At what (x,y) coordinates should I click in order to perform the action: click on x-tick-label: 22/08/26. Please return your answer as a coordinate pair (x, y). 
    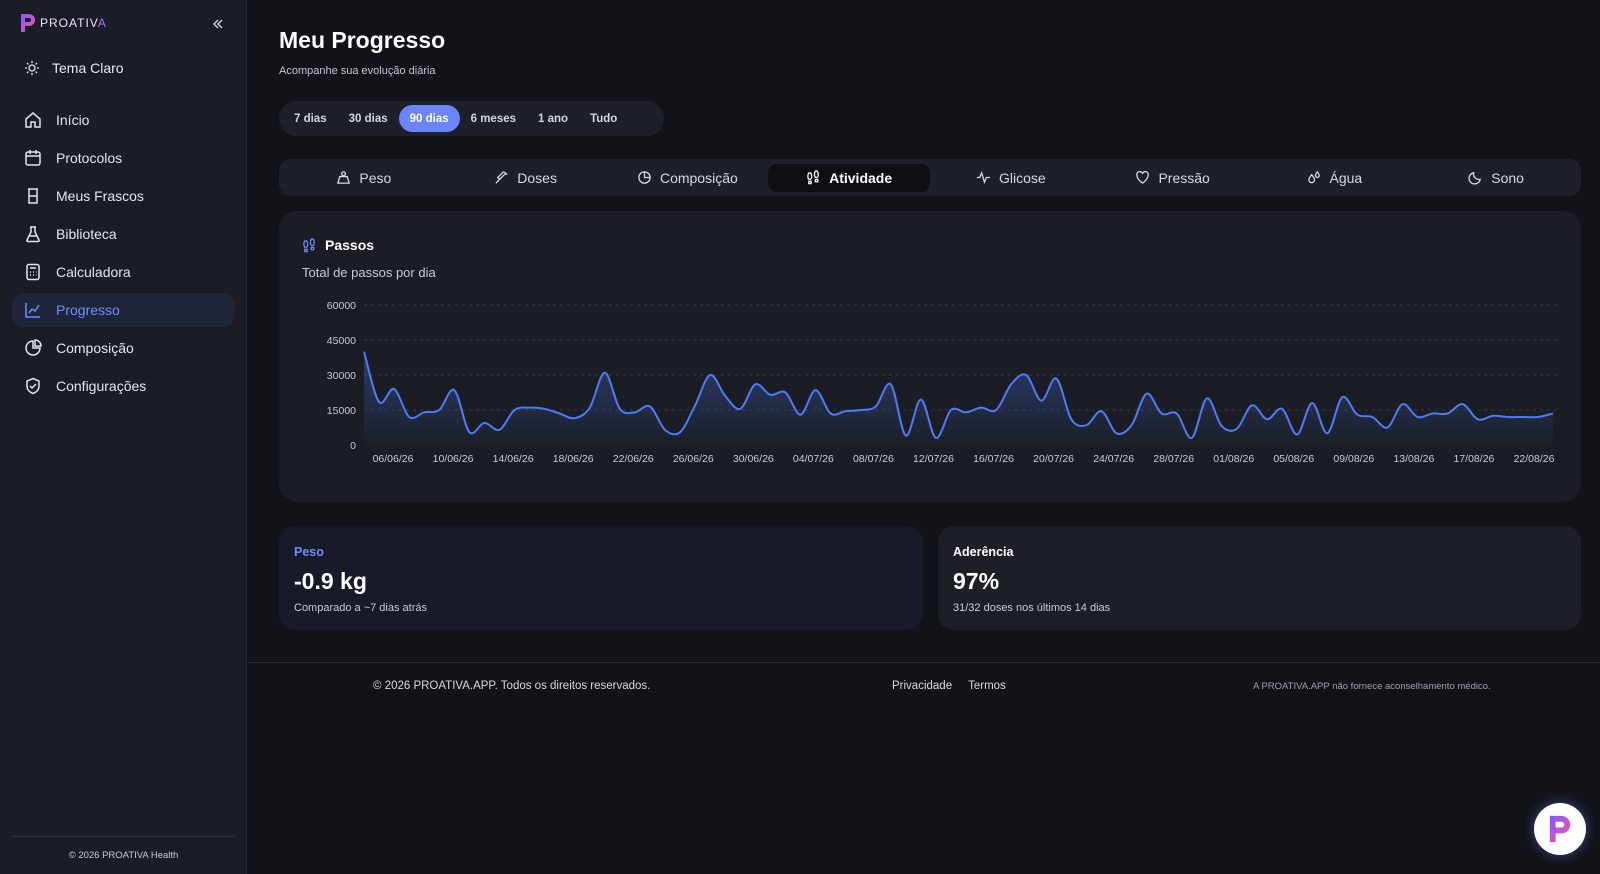
    Looking at the image, I should click on (1534, 459).